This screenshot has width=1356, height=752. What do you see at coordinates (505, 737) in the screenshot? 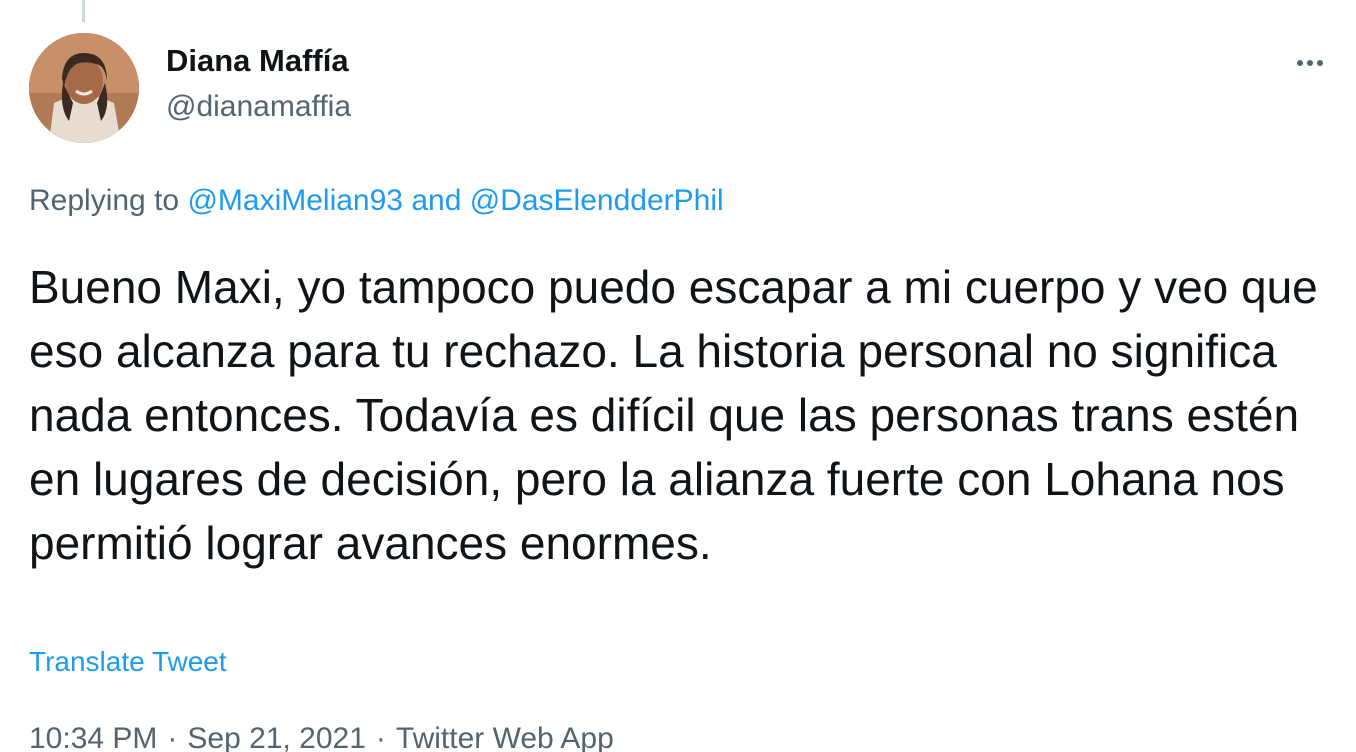
I see `tweet-source: Twitter Web App` at bounding box center [505, 737].